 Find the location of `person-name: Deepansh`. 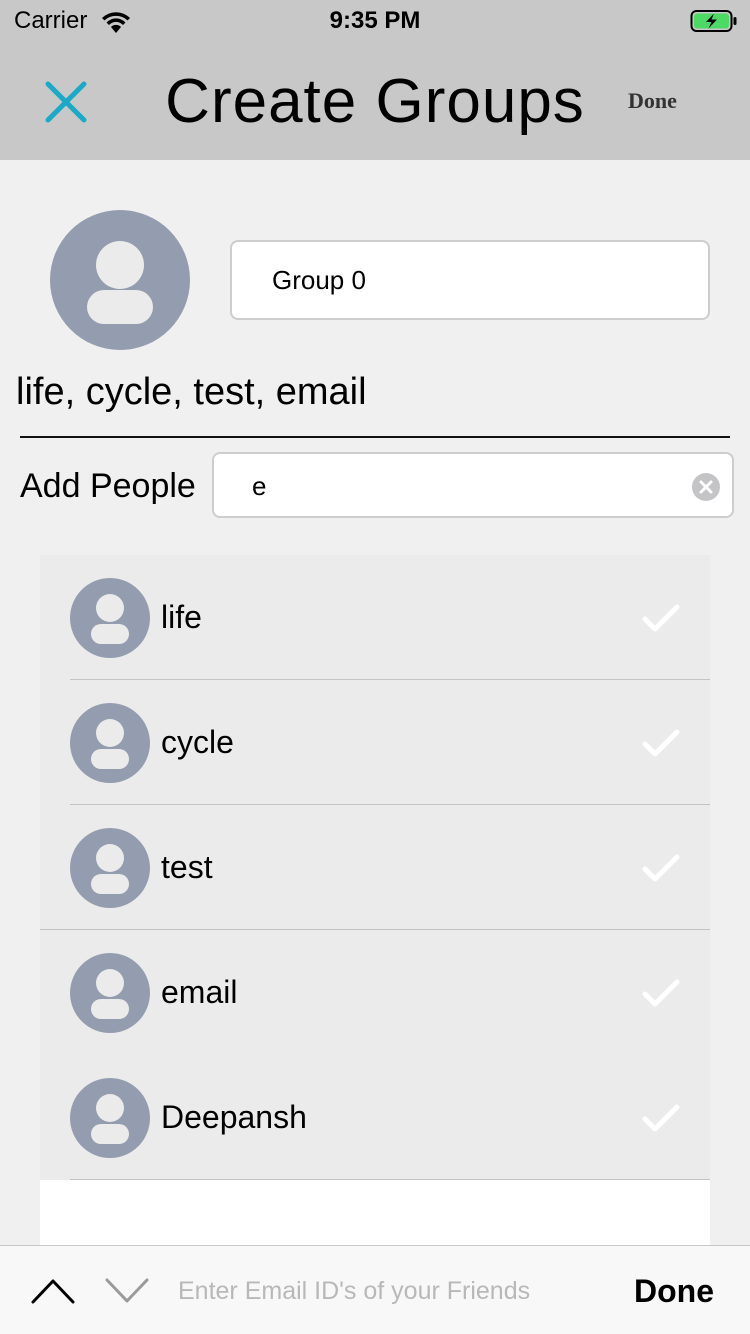

person-name: Deepansh is located at coordinates (234, 1117).